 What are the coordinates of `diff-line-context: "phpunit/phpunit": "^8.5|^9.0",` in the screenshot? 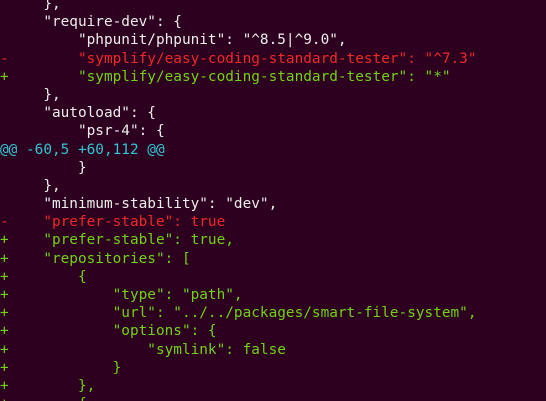 It's located at (173, 40).